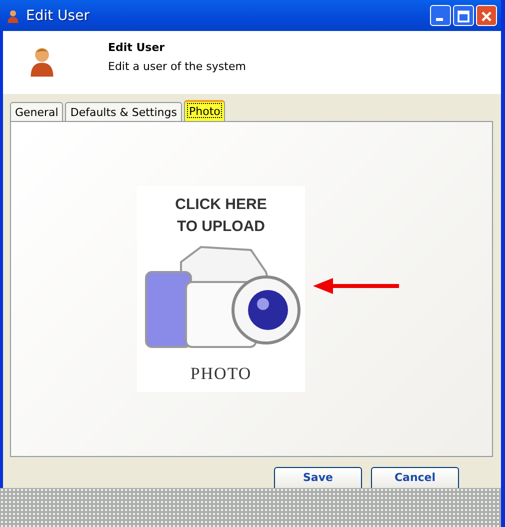  I want to click on close-button, so click(486, 15).